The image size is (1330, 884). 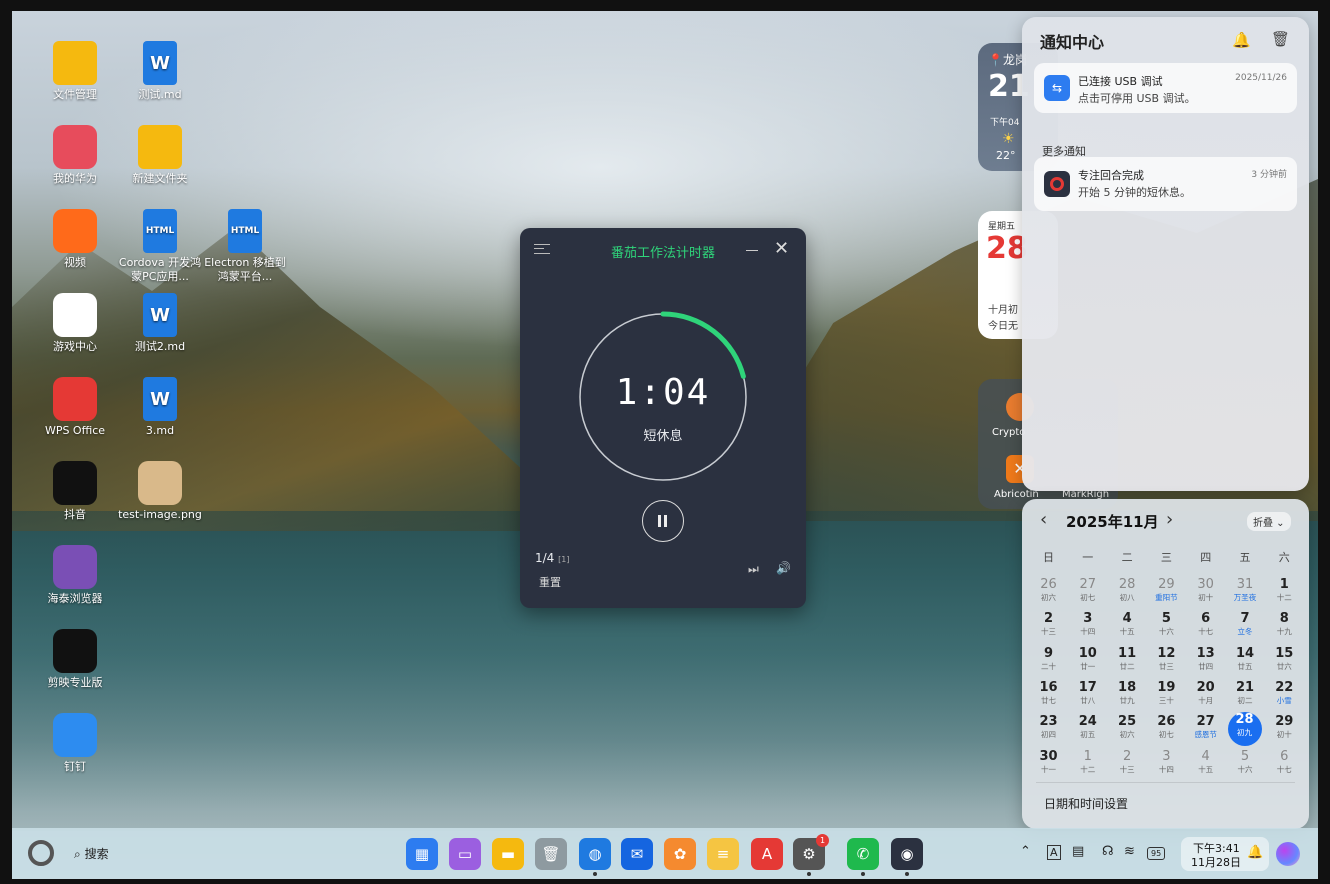 I want to click on calendar-day: 29 重阳节, so click(x=1166, y=593).